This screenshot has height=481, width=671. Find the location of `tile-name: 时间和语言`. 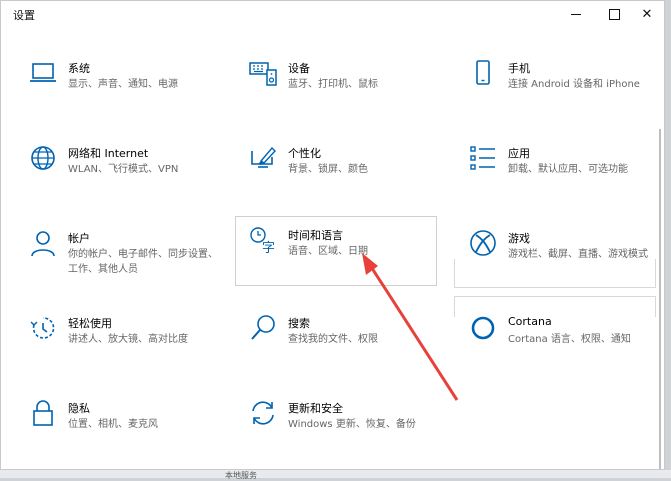

tile-name: 时间和语言 is located at coordinates (315, 235).